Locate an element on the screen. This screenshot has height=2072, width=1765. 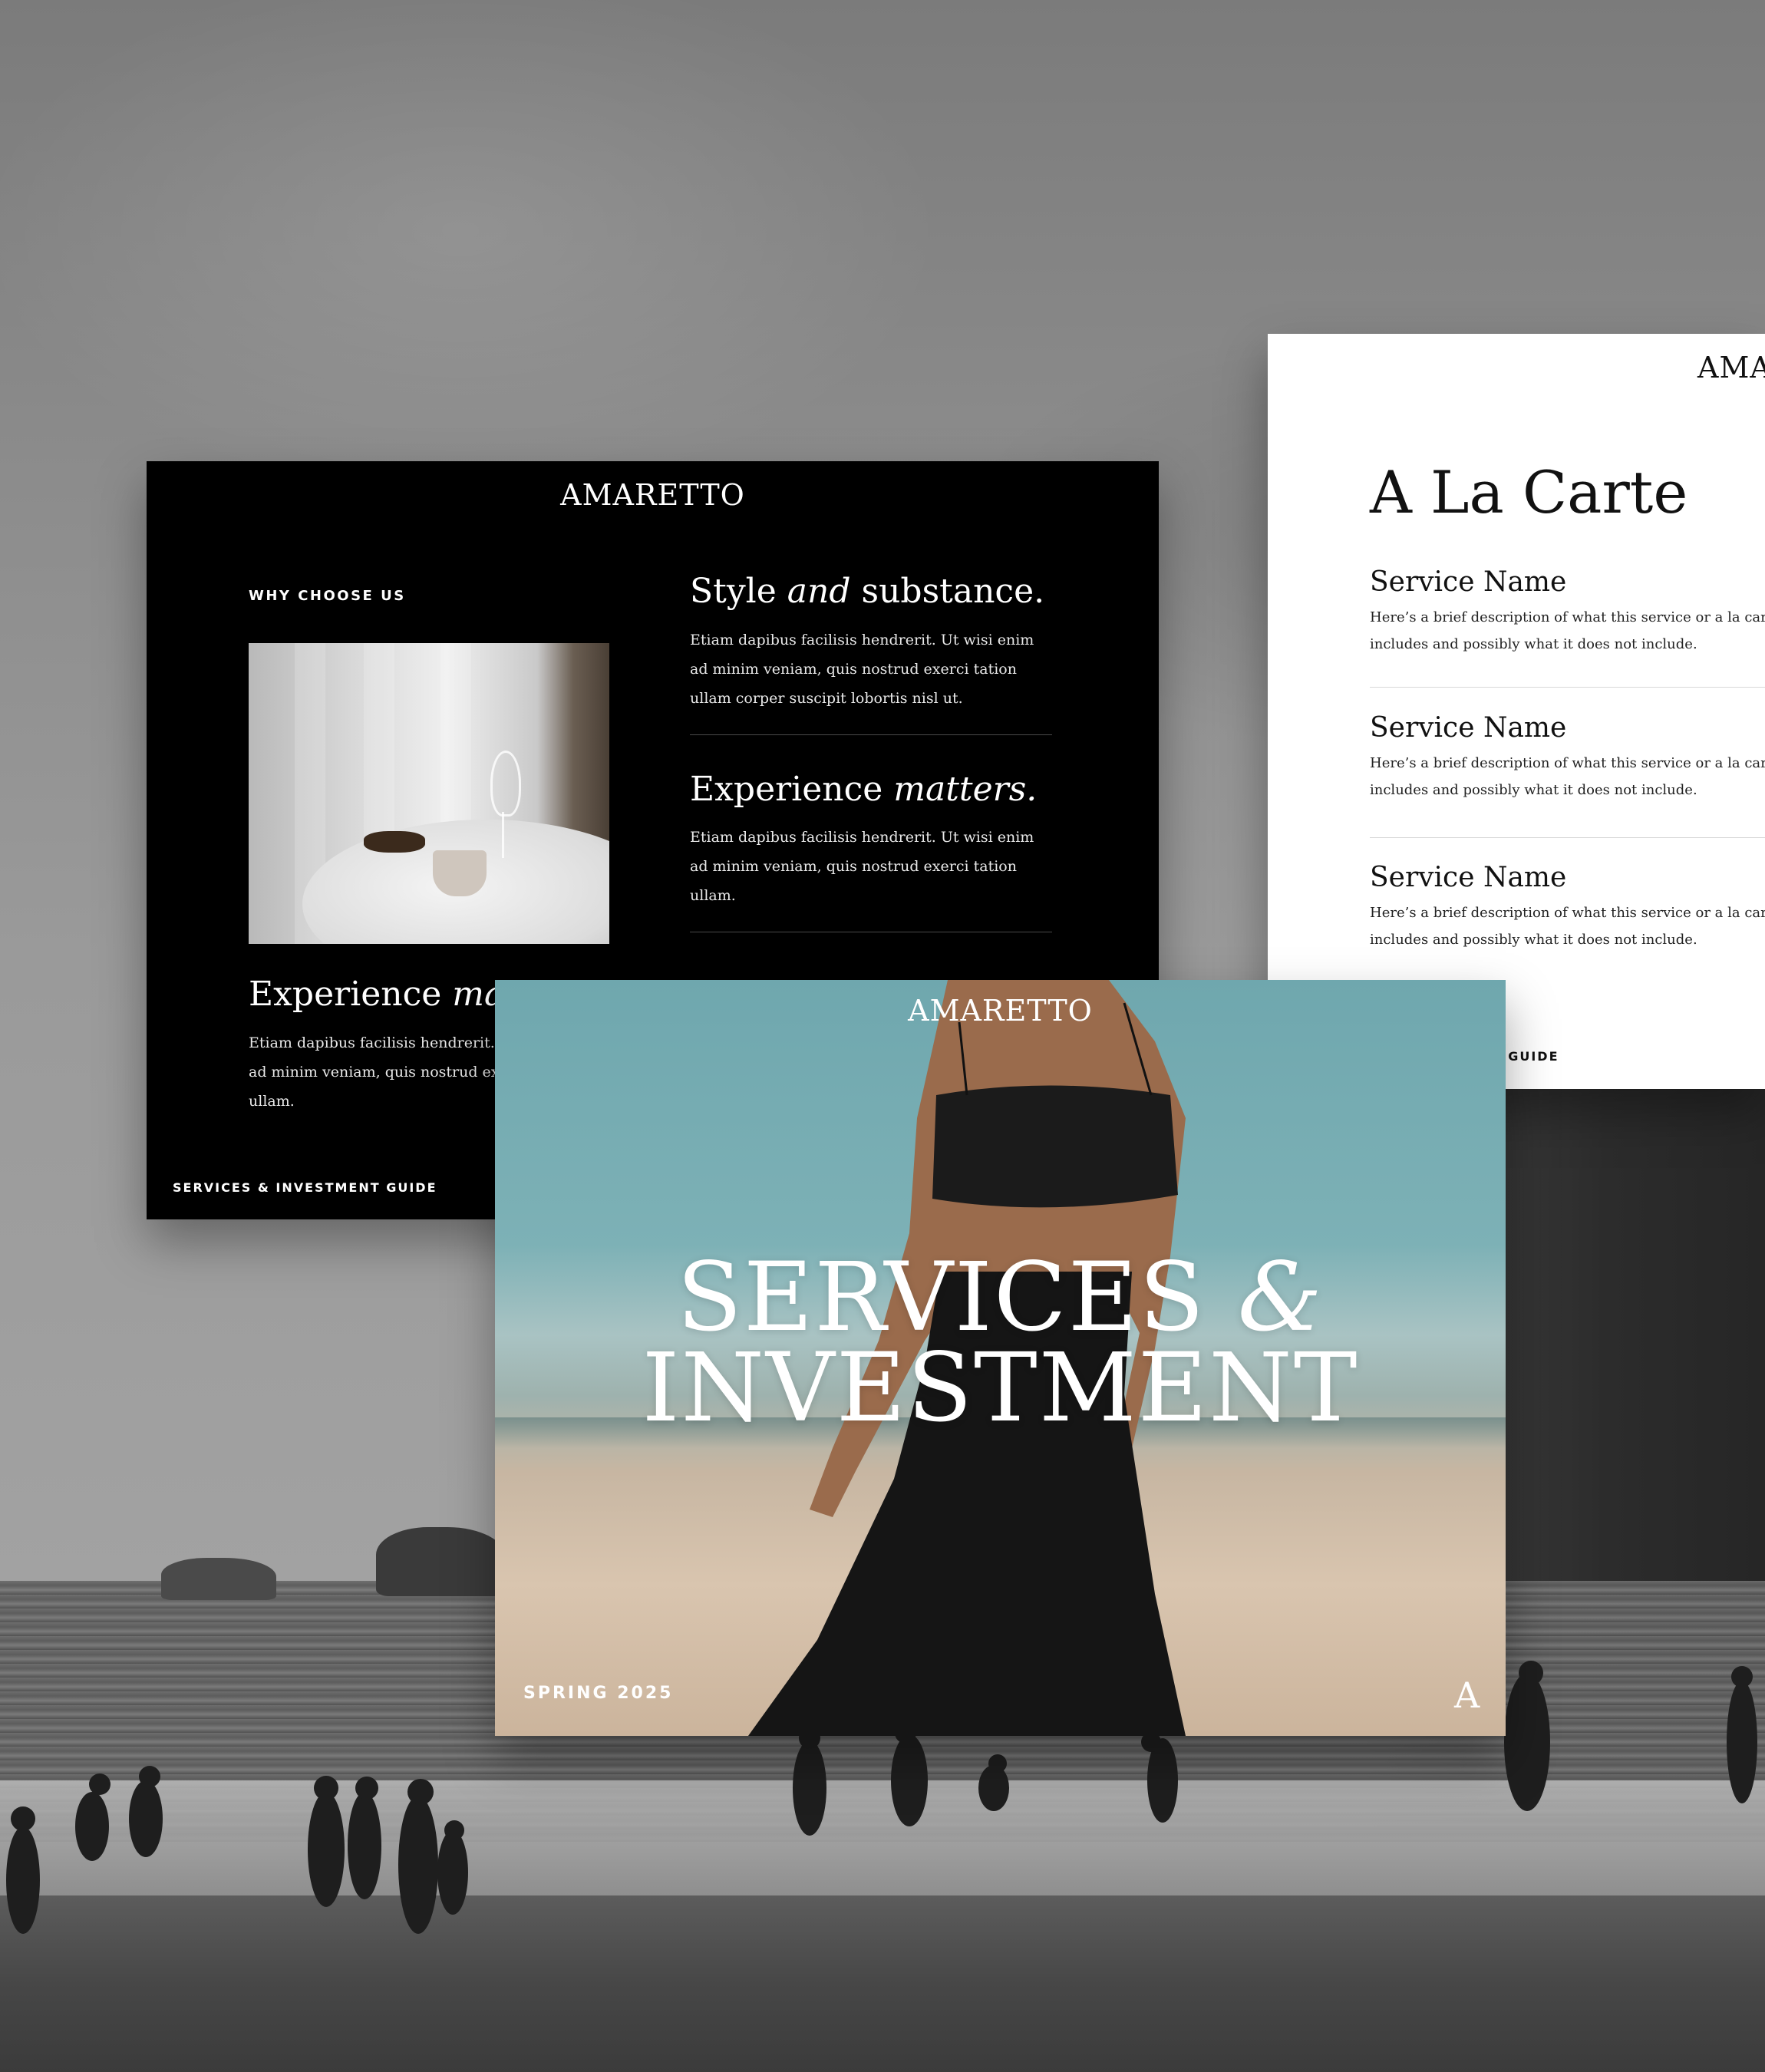
page-title: A La Carte is located at coordinates (1529, 492).